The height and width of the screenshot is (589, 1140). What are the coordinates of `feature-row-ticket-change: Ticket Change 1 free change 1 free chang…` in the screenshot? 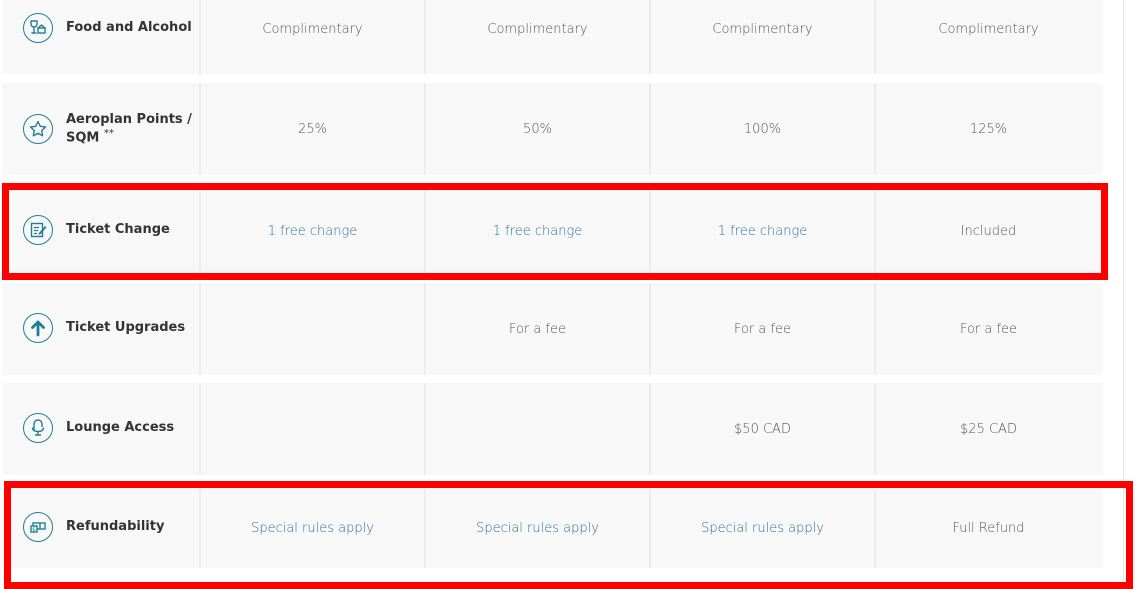 It's located at (552, 231).